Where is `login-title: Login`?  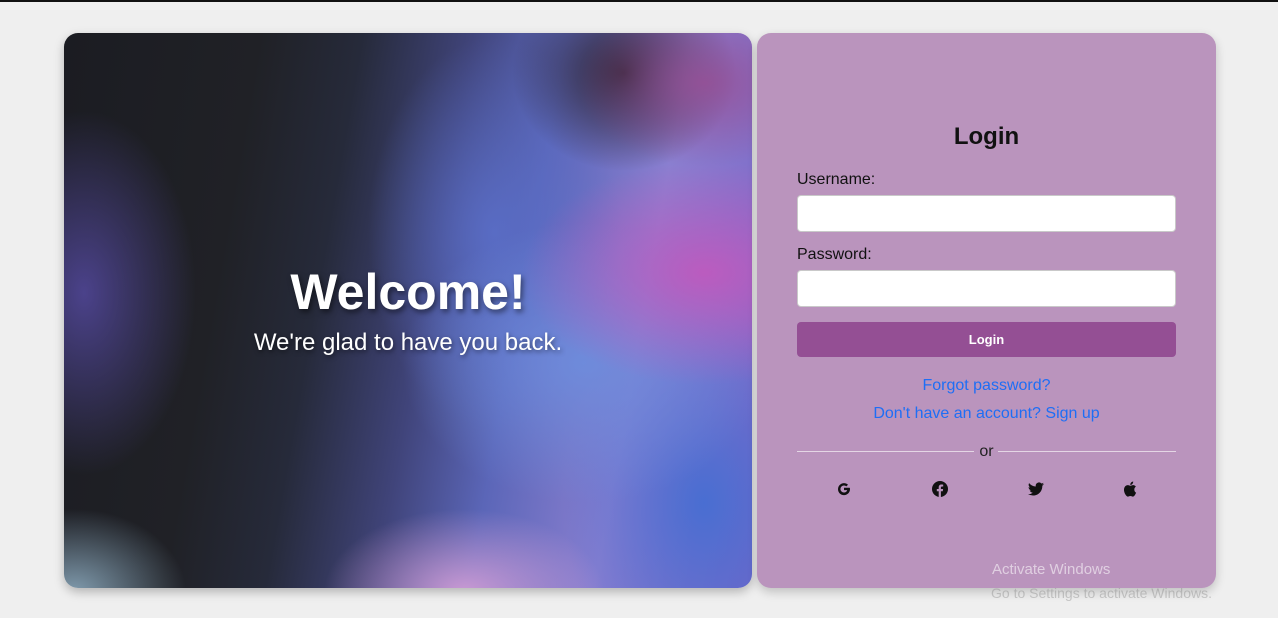 login-title: Login is located at coordinates (986, 136).